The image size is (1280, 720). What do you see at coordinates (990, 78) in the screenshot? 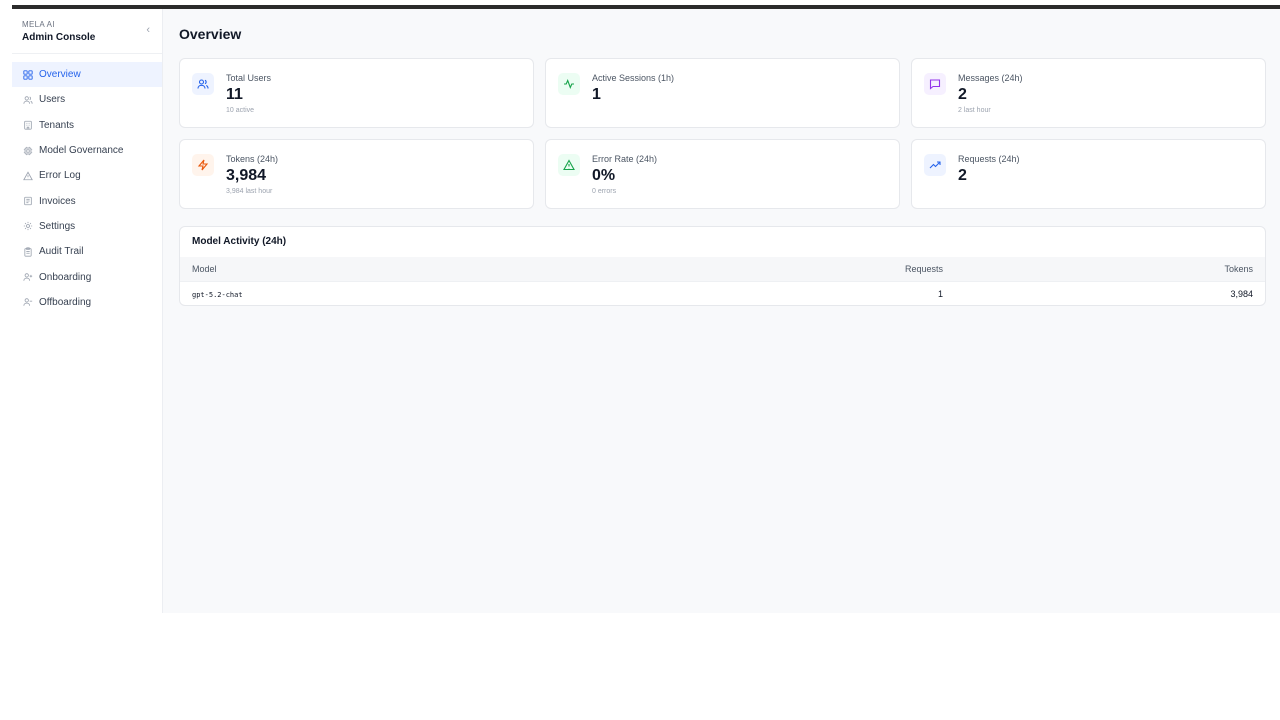
I see `stat-label: Messages (24h)` at bounding box center [990, 78].